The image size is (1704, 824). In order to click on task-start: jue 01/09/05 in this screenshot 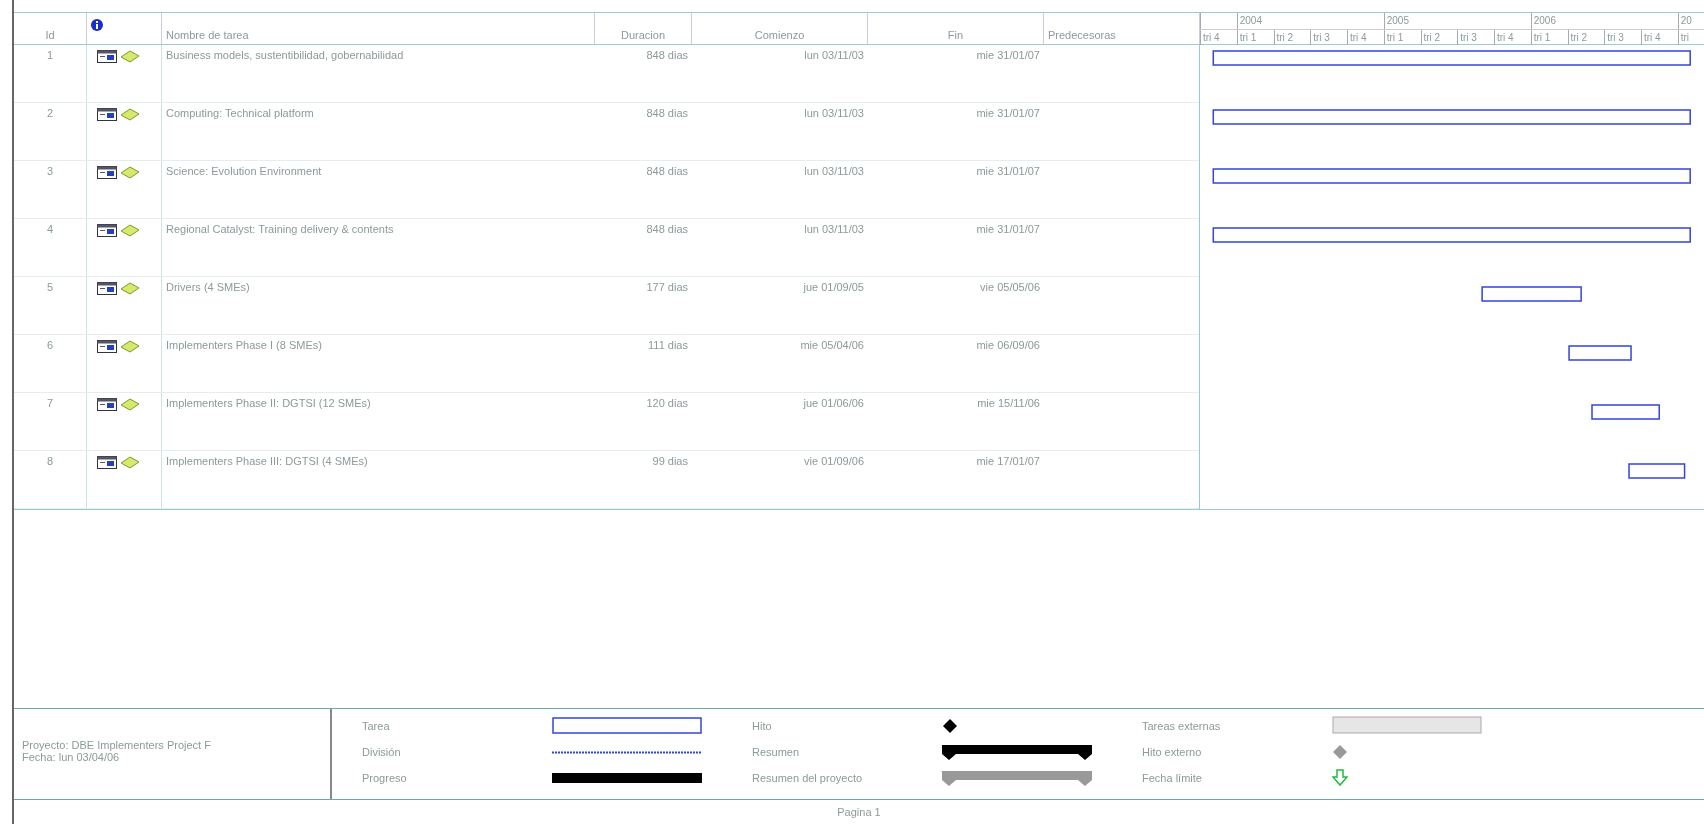, I will do `click(833, 287)`.